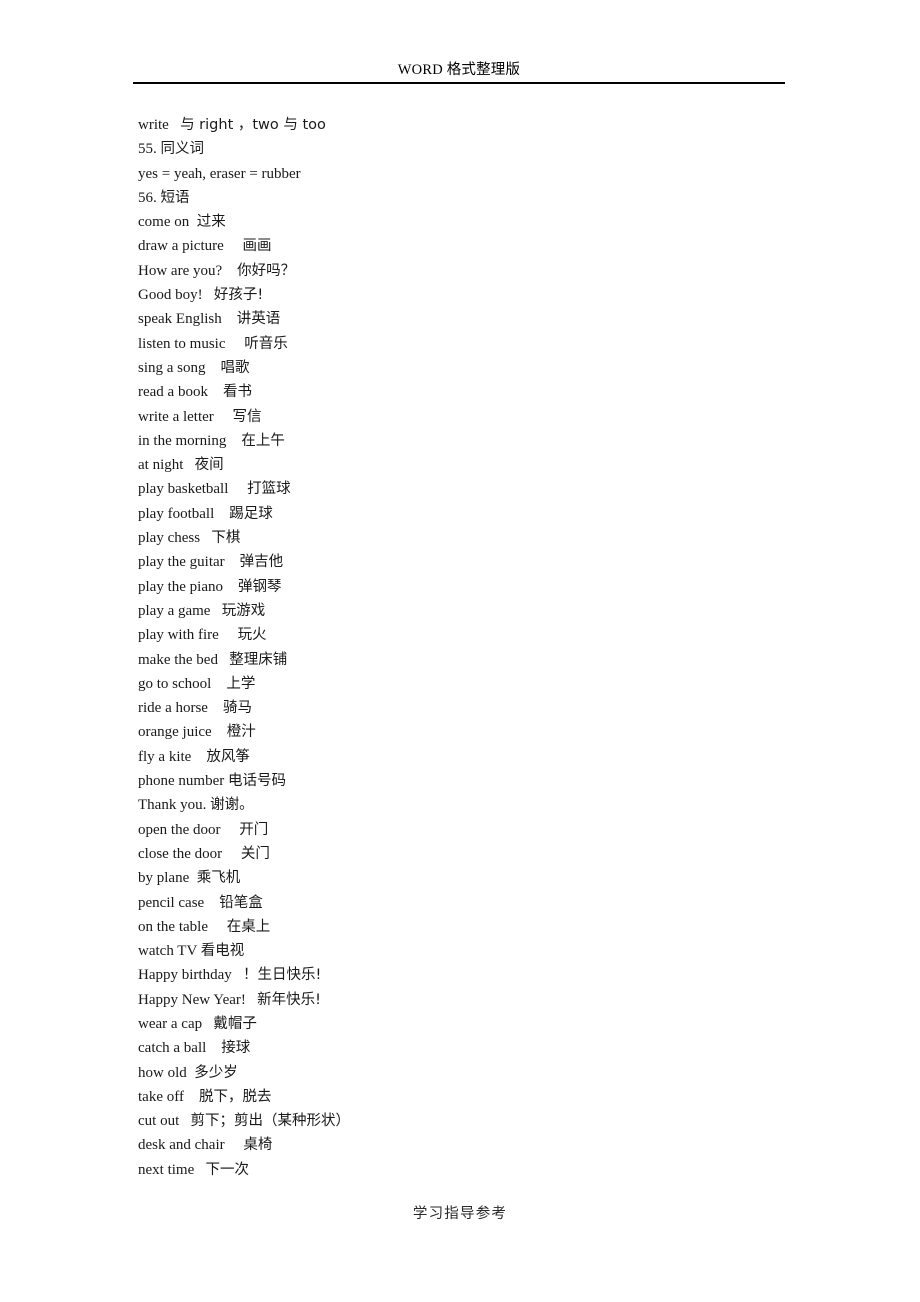 The image size is (920, 1302). What do you see at coordinates (173, 708) in the screenshot?
I see `line-english: ride a horse` at bounding box center [173, 708].